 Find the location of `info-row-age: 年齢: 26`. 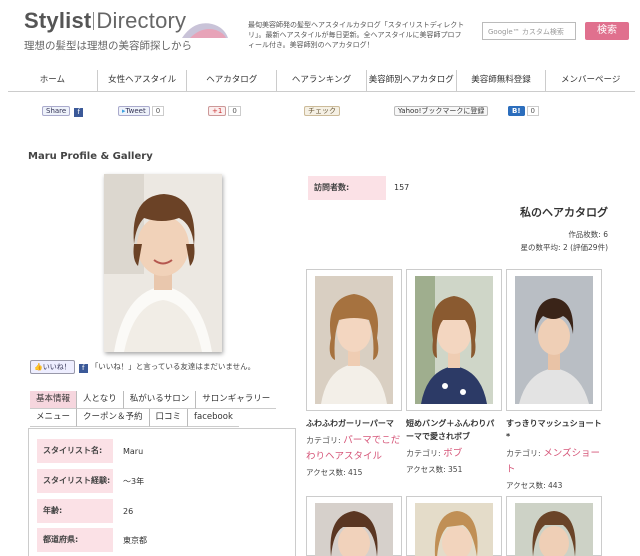

info-row-age: 年齢: 26 is located at coordinates (85, 511).